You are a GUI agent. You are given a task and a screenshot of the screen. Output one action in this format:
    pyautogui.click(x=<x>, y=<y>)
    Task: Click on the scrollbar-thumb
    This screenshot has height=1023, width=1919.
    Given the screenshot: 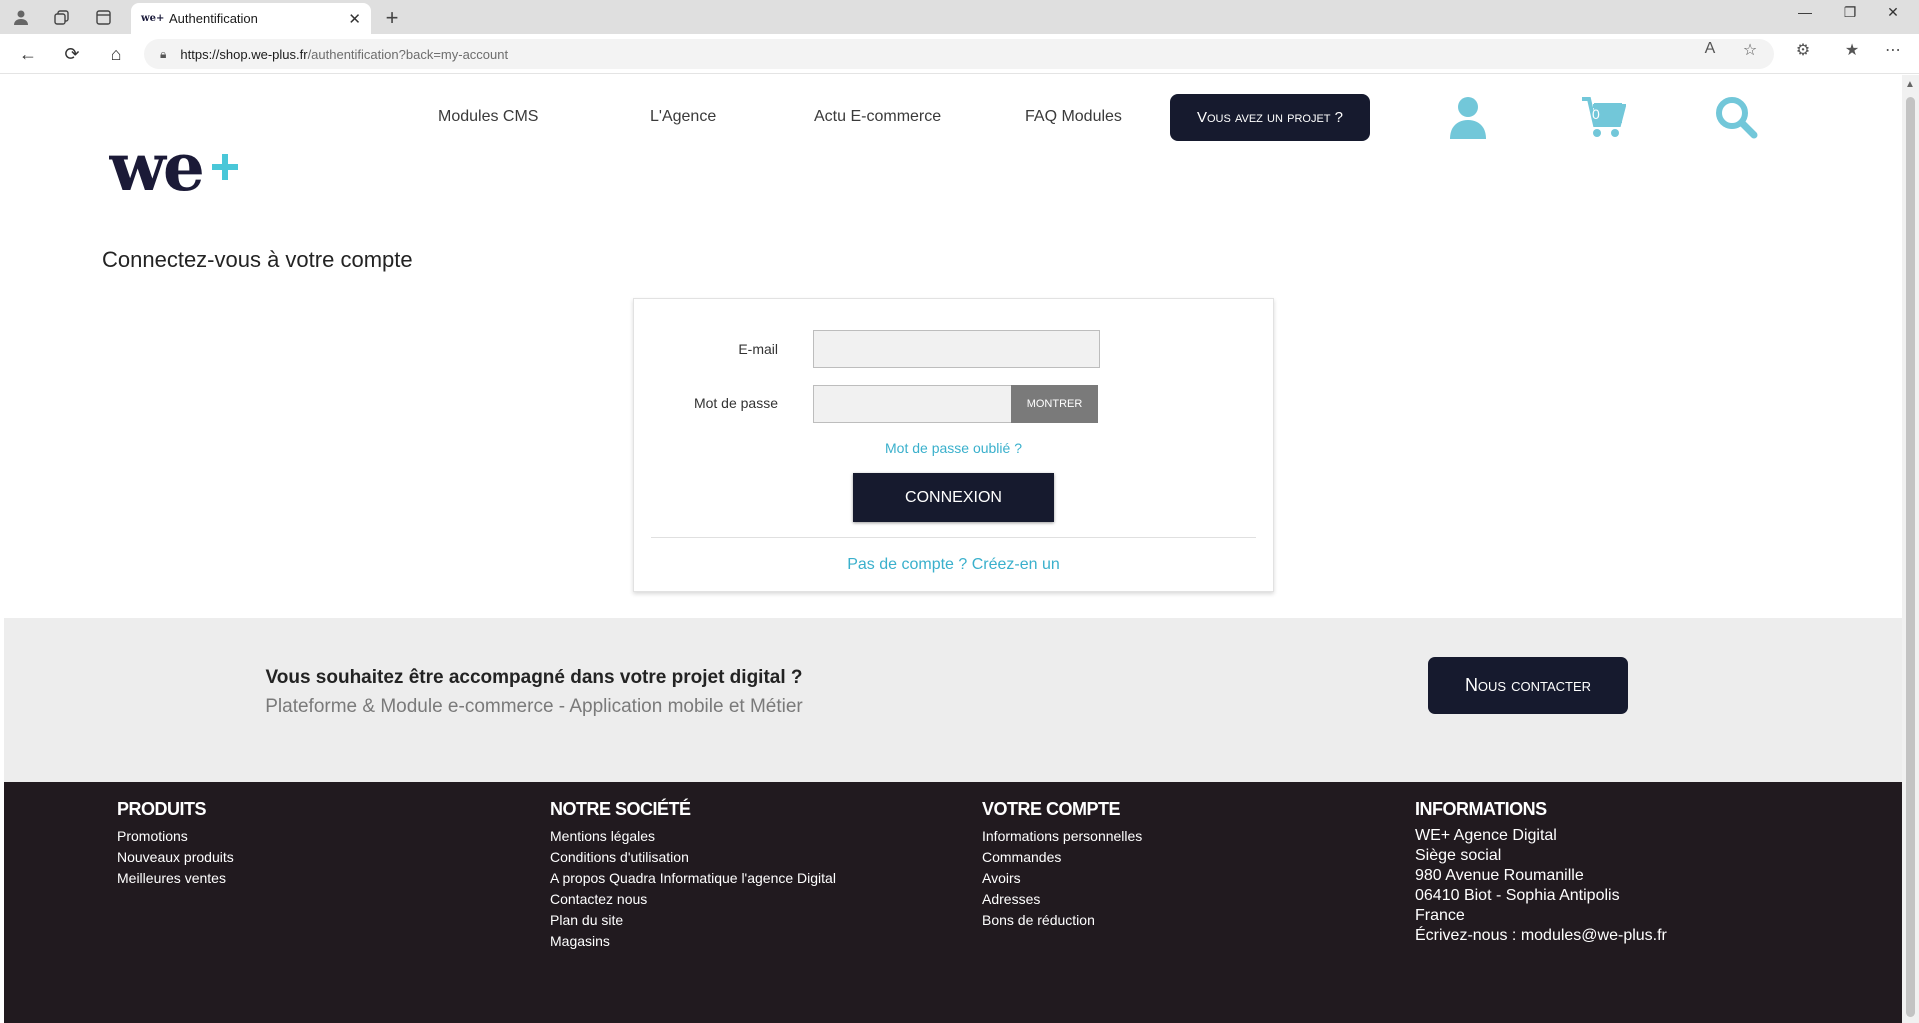 What is the action you would take?
    pyautogui.click(x=1910, y=557)
    